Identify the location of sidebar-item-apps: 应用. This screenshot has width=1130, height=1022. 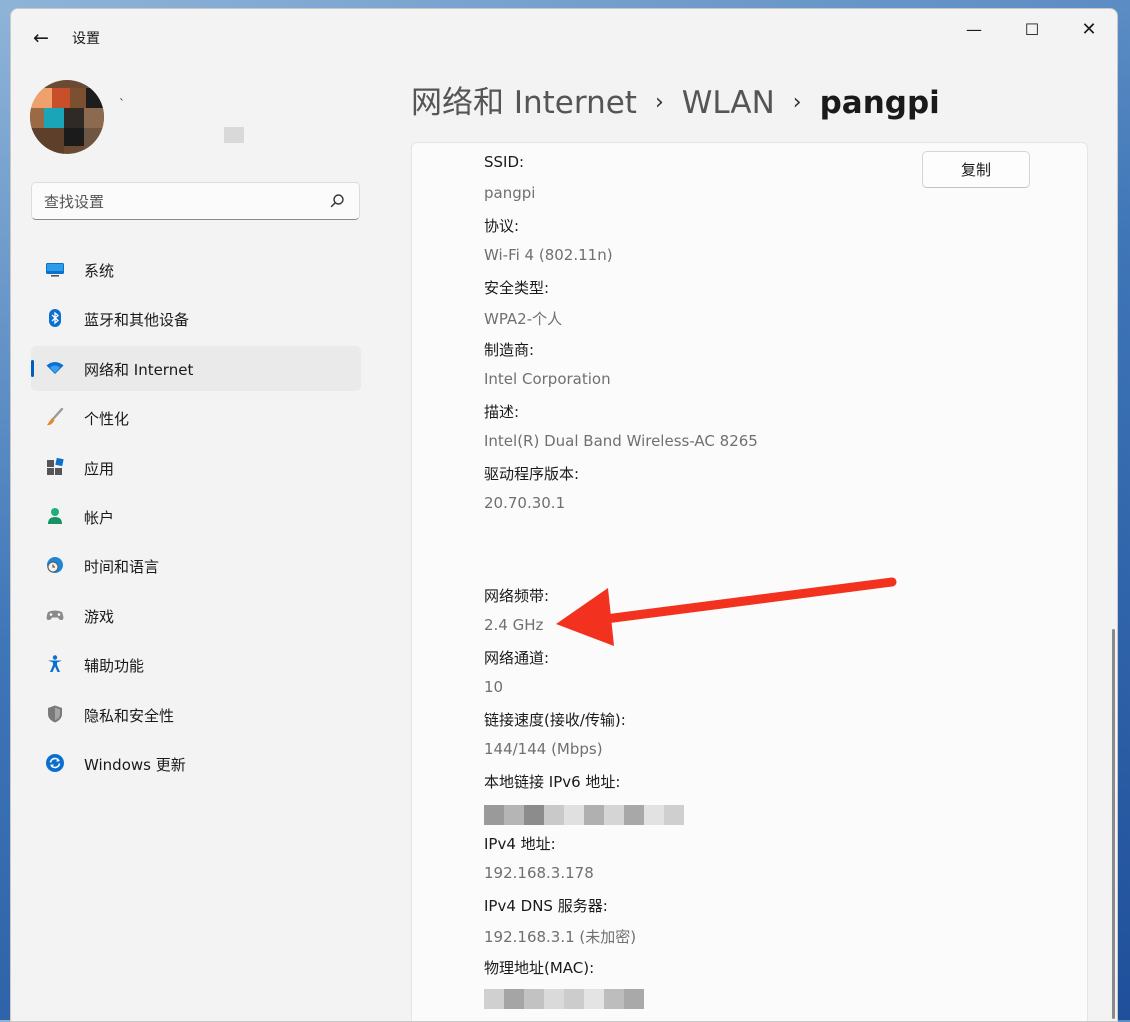
(196, 467).